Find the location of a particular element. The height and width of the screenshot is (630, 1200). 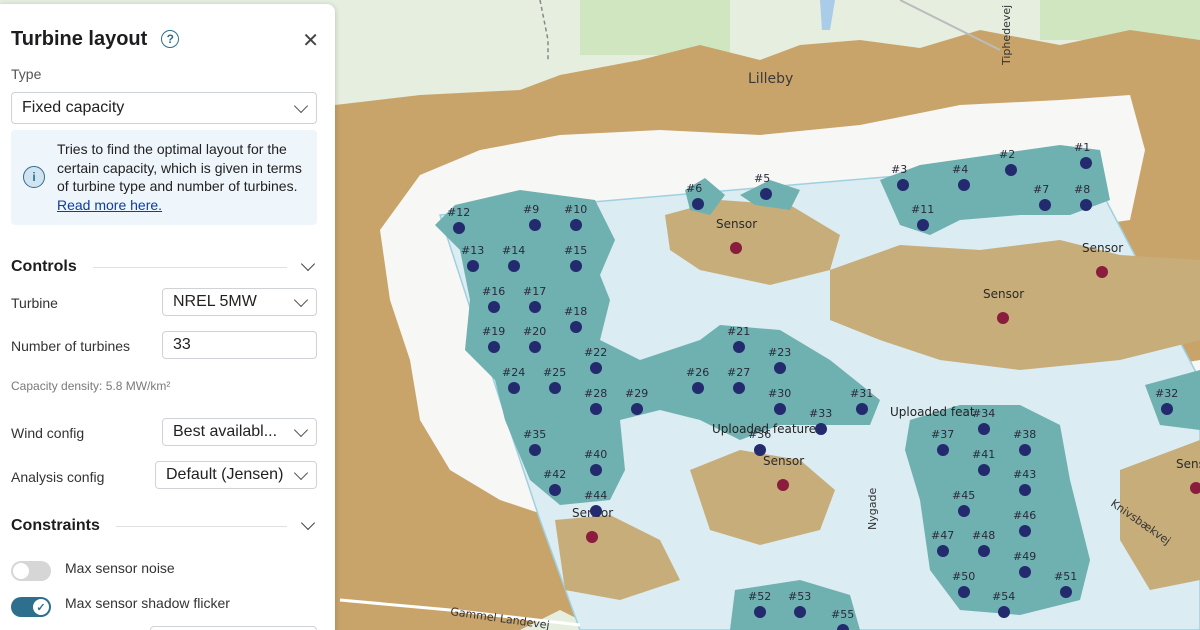

max-shadow-flicker-toggle: ✓ is located at coordinates (31, 607).